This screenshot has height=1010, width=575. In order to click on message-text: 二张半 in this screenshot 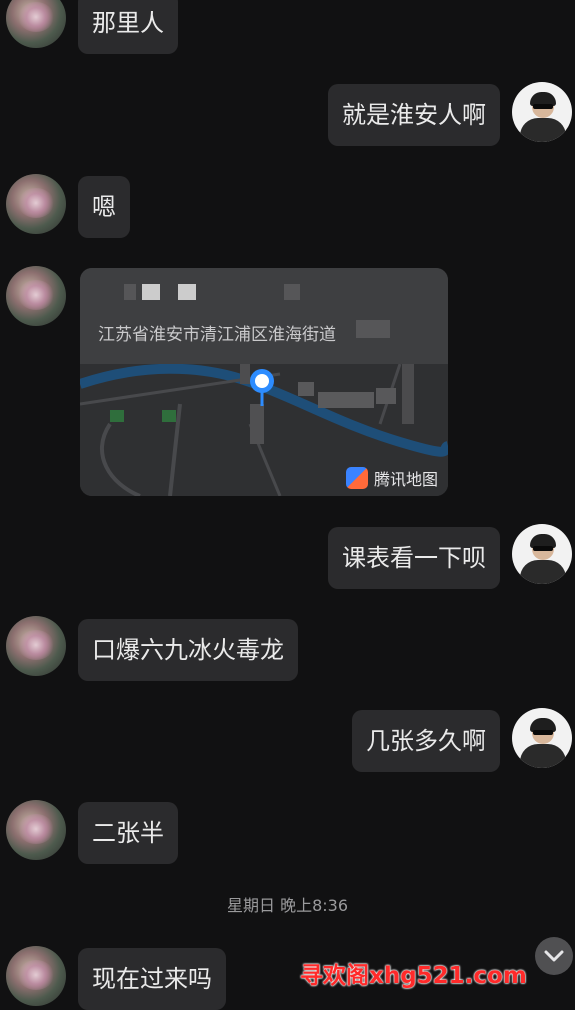, I will do `click(128, 833)`.